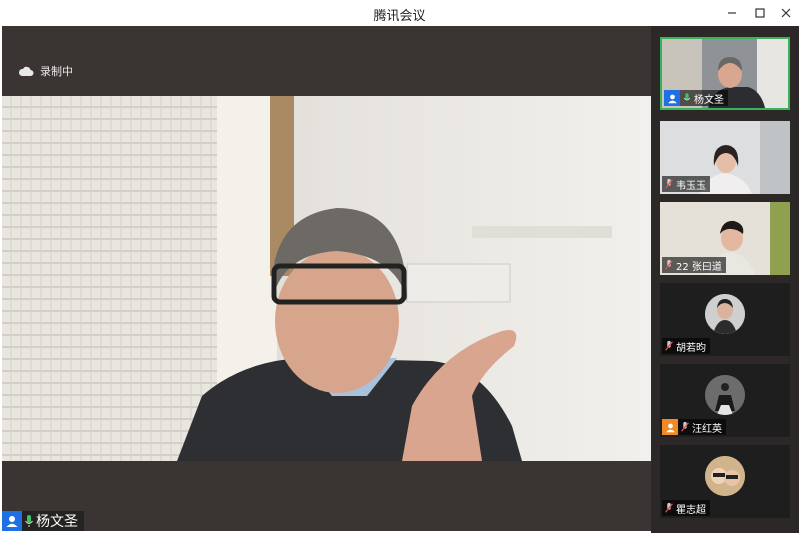 The width and height of the screenshot is (799, 533). What do you see at coordinates (707, 429) in the screenshot?
I see `participant-name: 汪红英` at bounding box center [707, 429].